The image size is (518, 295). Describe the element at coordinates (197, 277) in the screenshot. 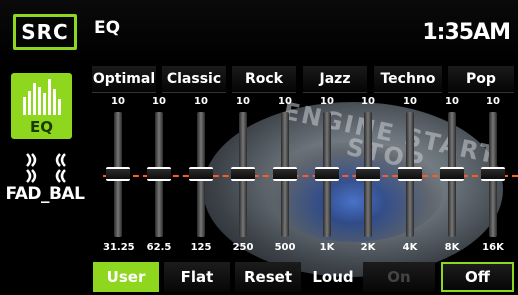

I see `flat-button: Flat` at that location.